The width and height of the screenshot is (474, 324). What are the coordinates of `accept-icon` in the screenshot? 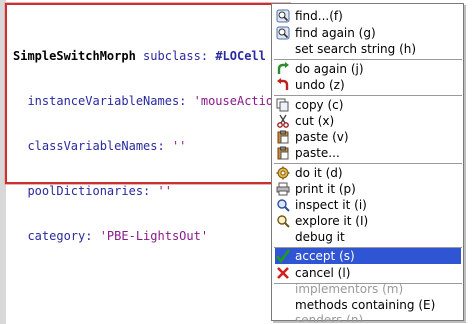 It's located at (283, 256).